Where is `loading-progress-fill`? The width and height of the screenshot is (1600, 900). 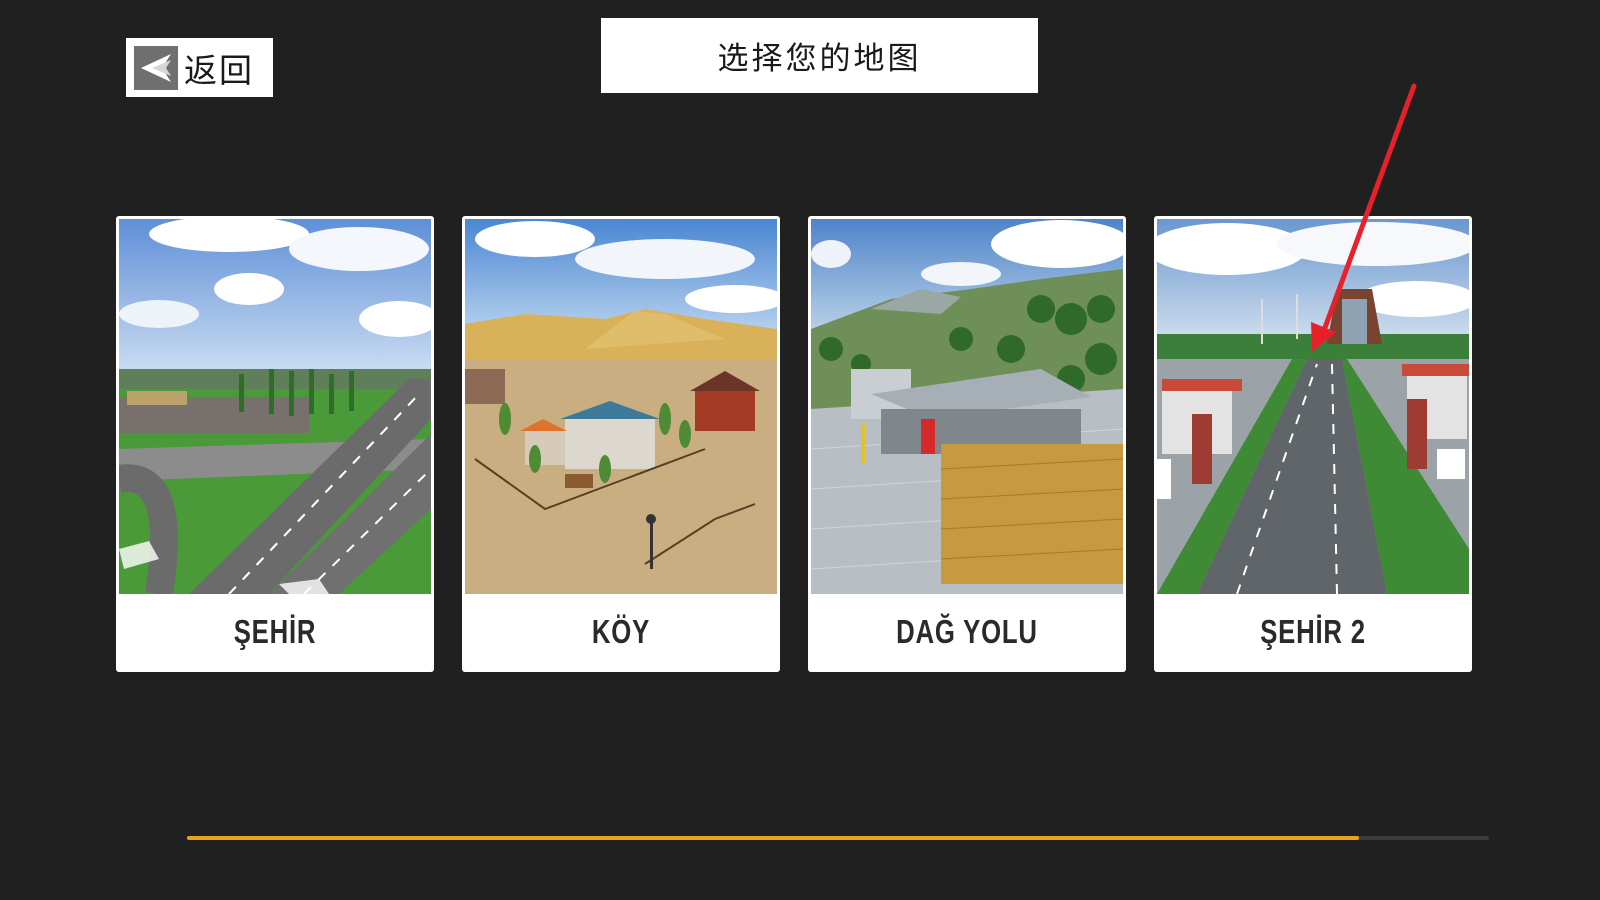 loading-progress-fill is located at coordinates (773, 838).